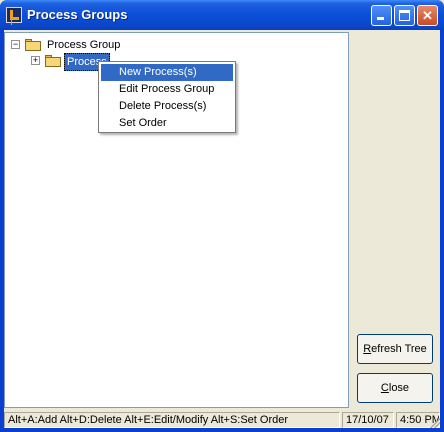  What do you see at coordinates (175, 45) in the screenshot?
I see `tree-node-process-group: − Process Group` at bounding box center [175, 45].